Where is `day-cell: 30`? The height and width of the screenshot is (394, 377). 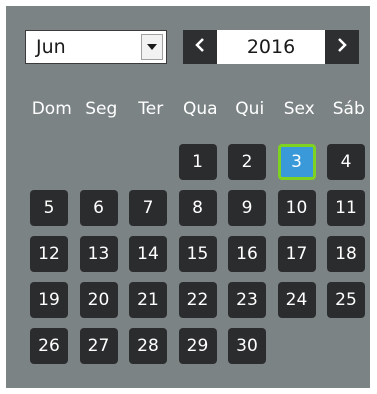
day-cell: 30 is located at coordinates (247, 346).